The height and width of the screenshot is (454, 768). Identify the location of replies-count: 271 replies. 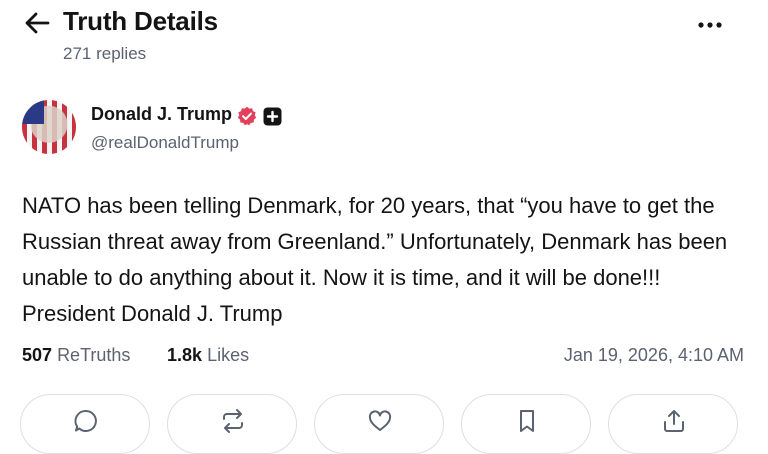
(104, 54).